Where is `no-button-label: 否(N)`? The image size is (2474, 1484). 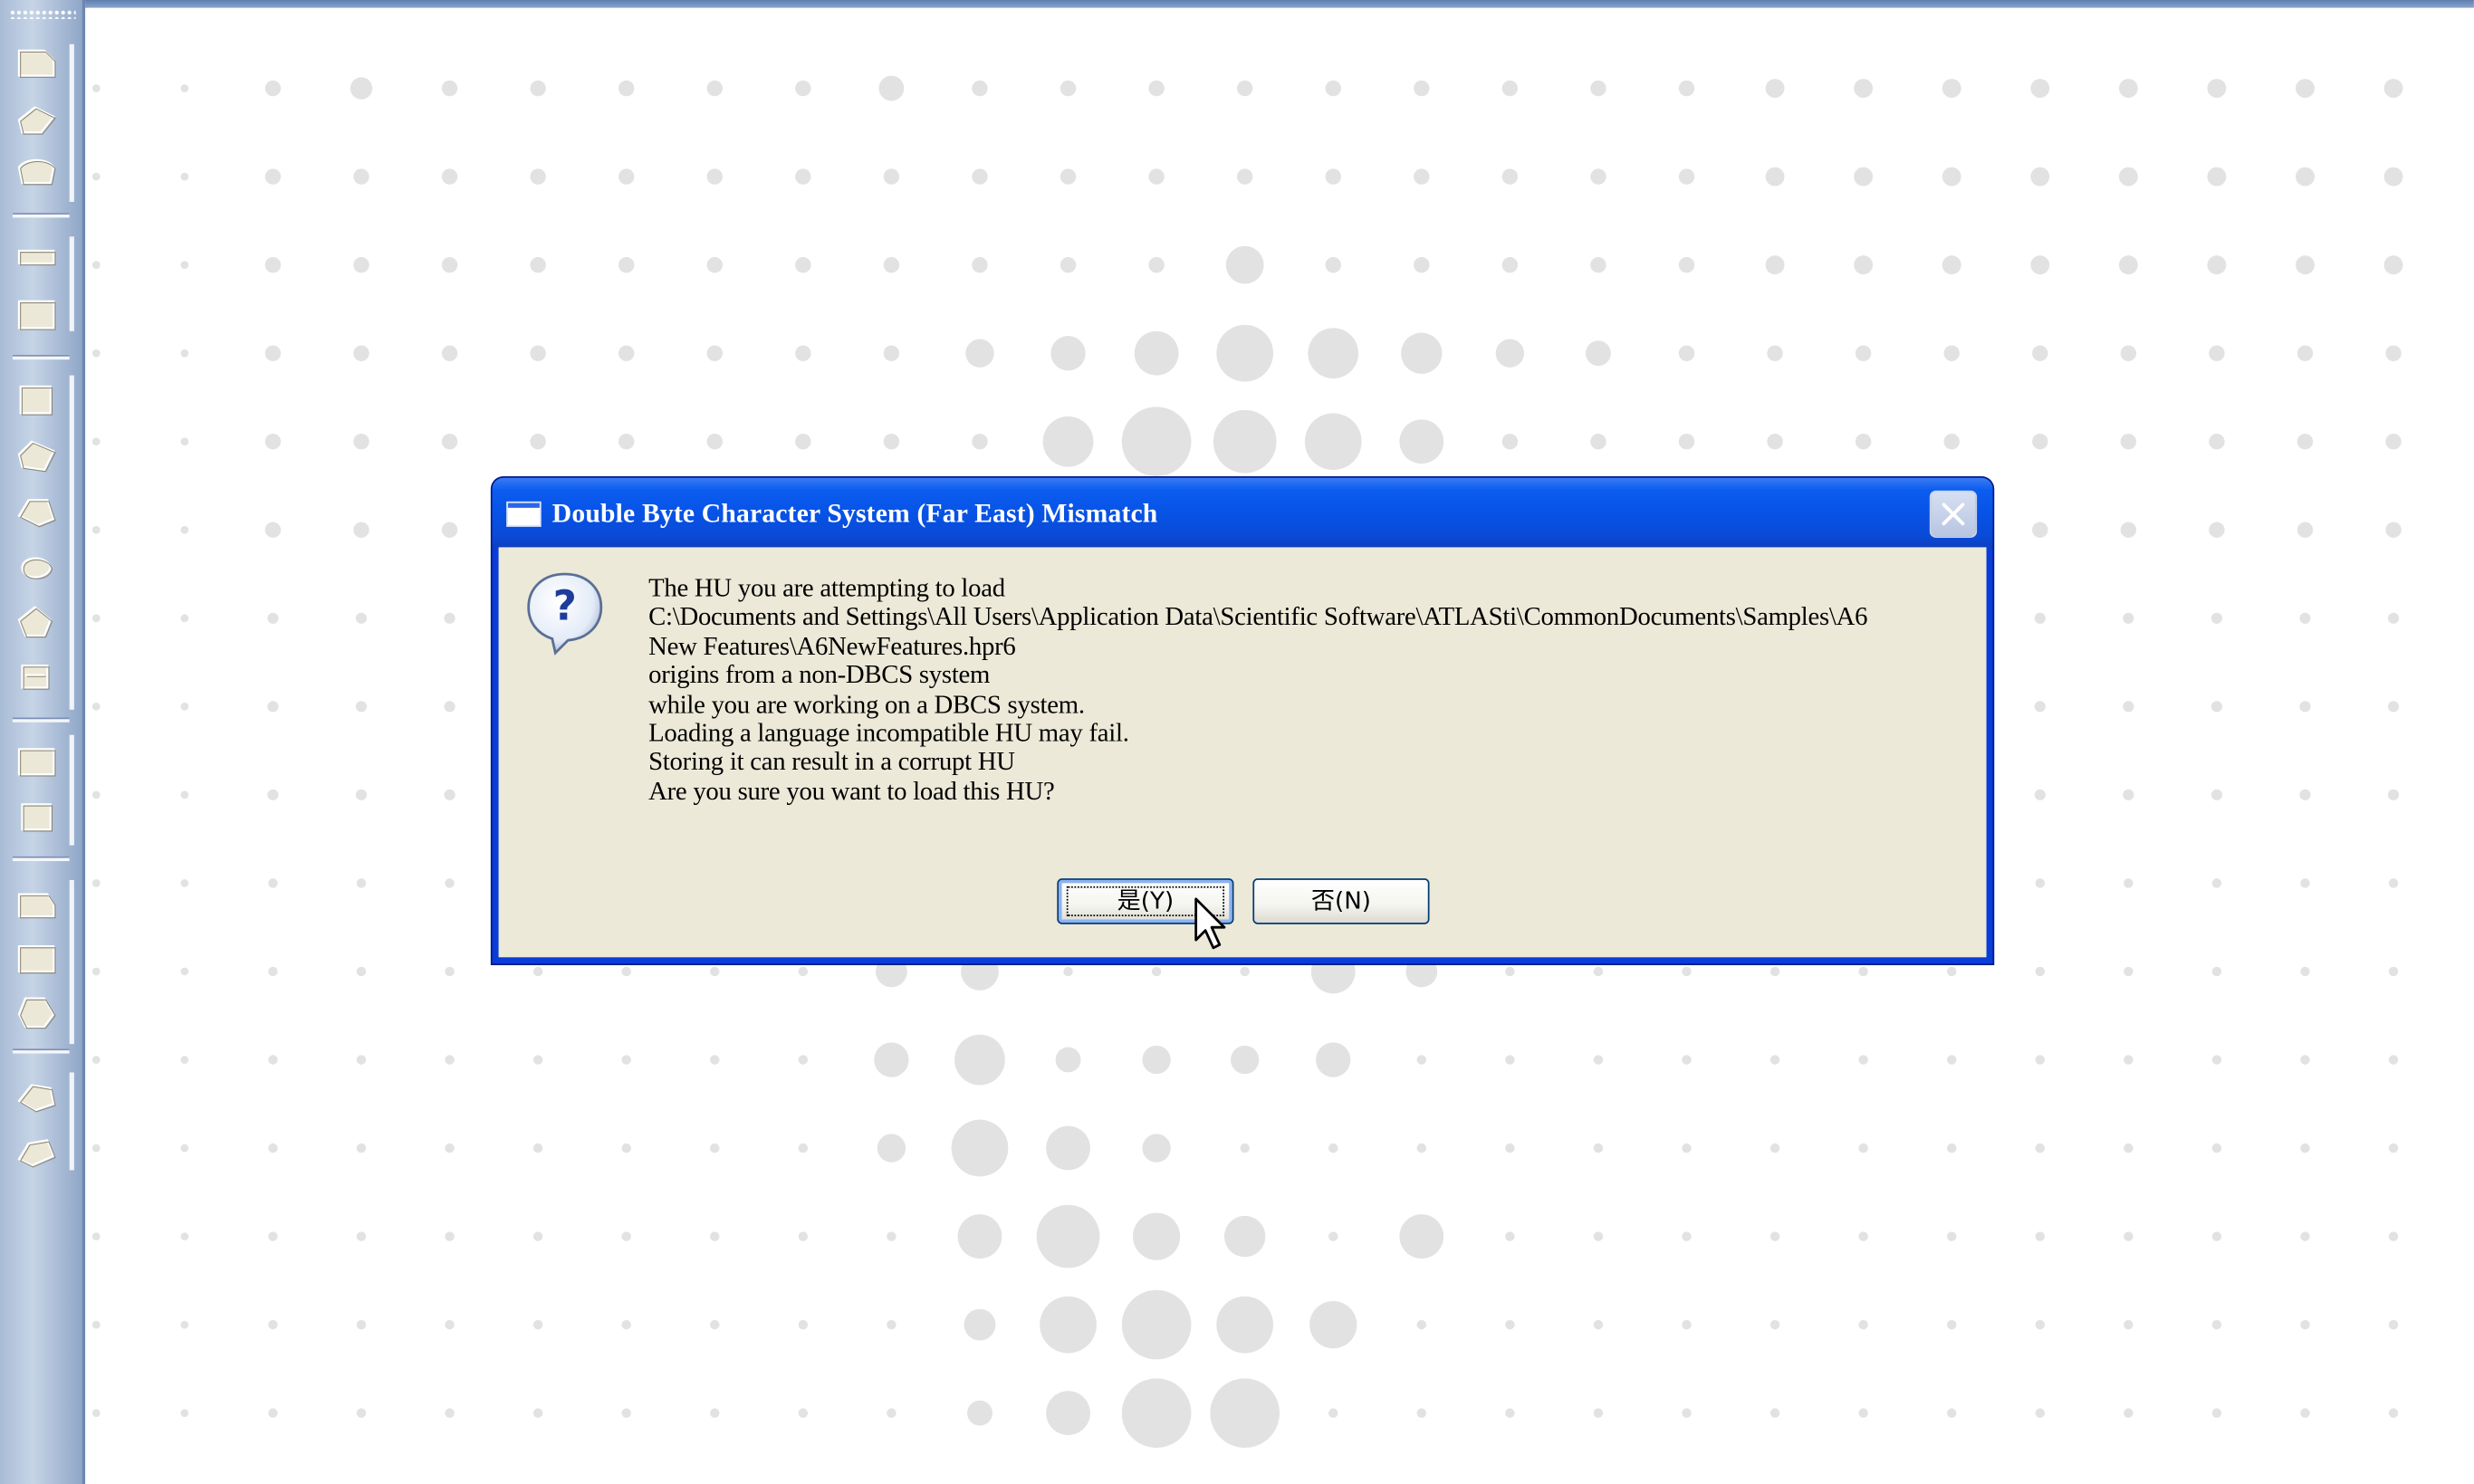 no-button-label: 否(N) is located at coordinates (1341, 900).